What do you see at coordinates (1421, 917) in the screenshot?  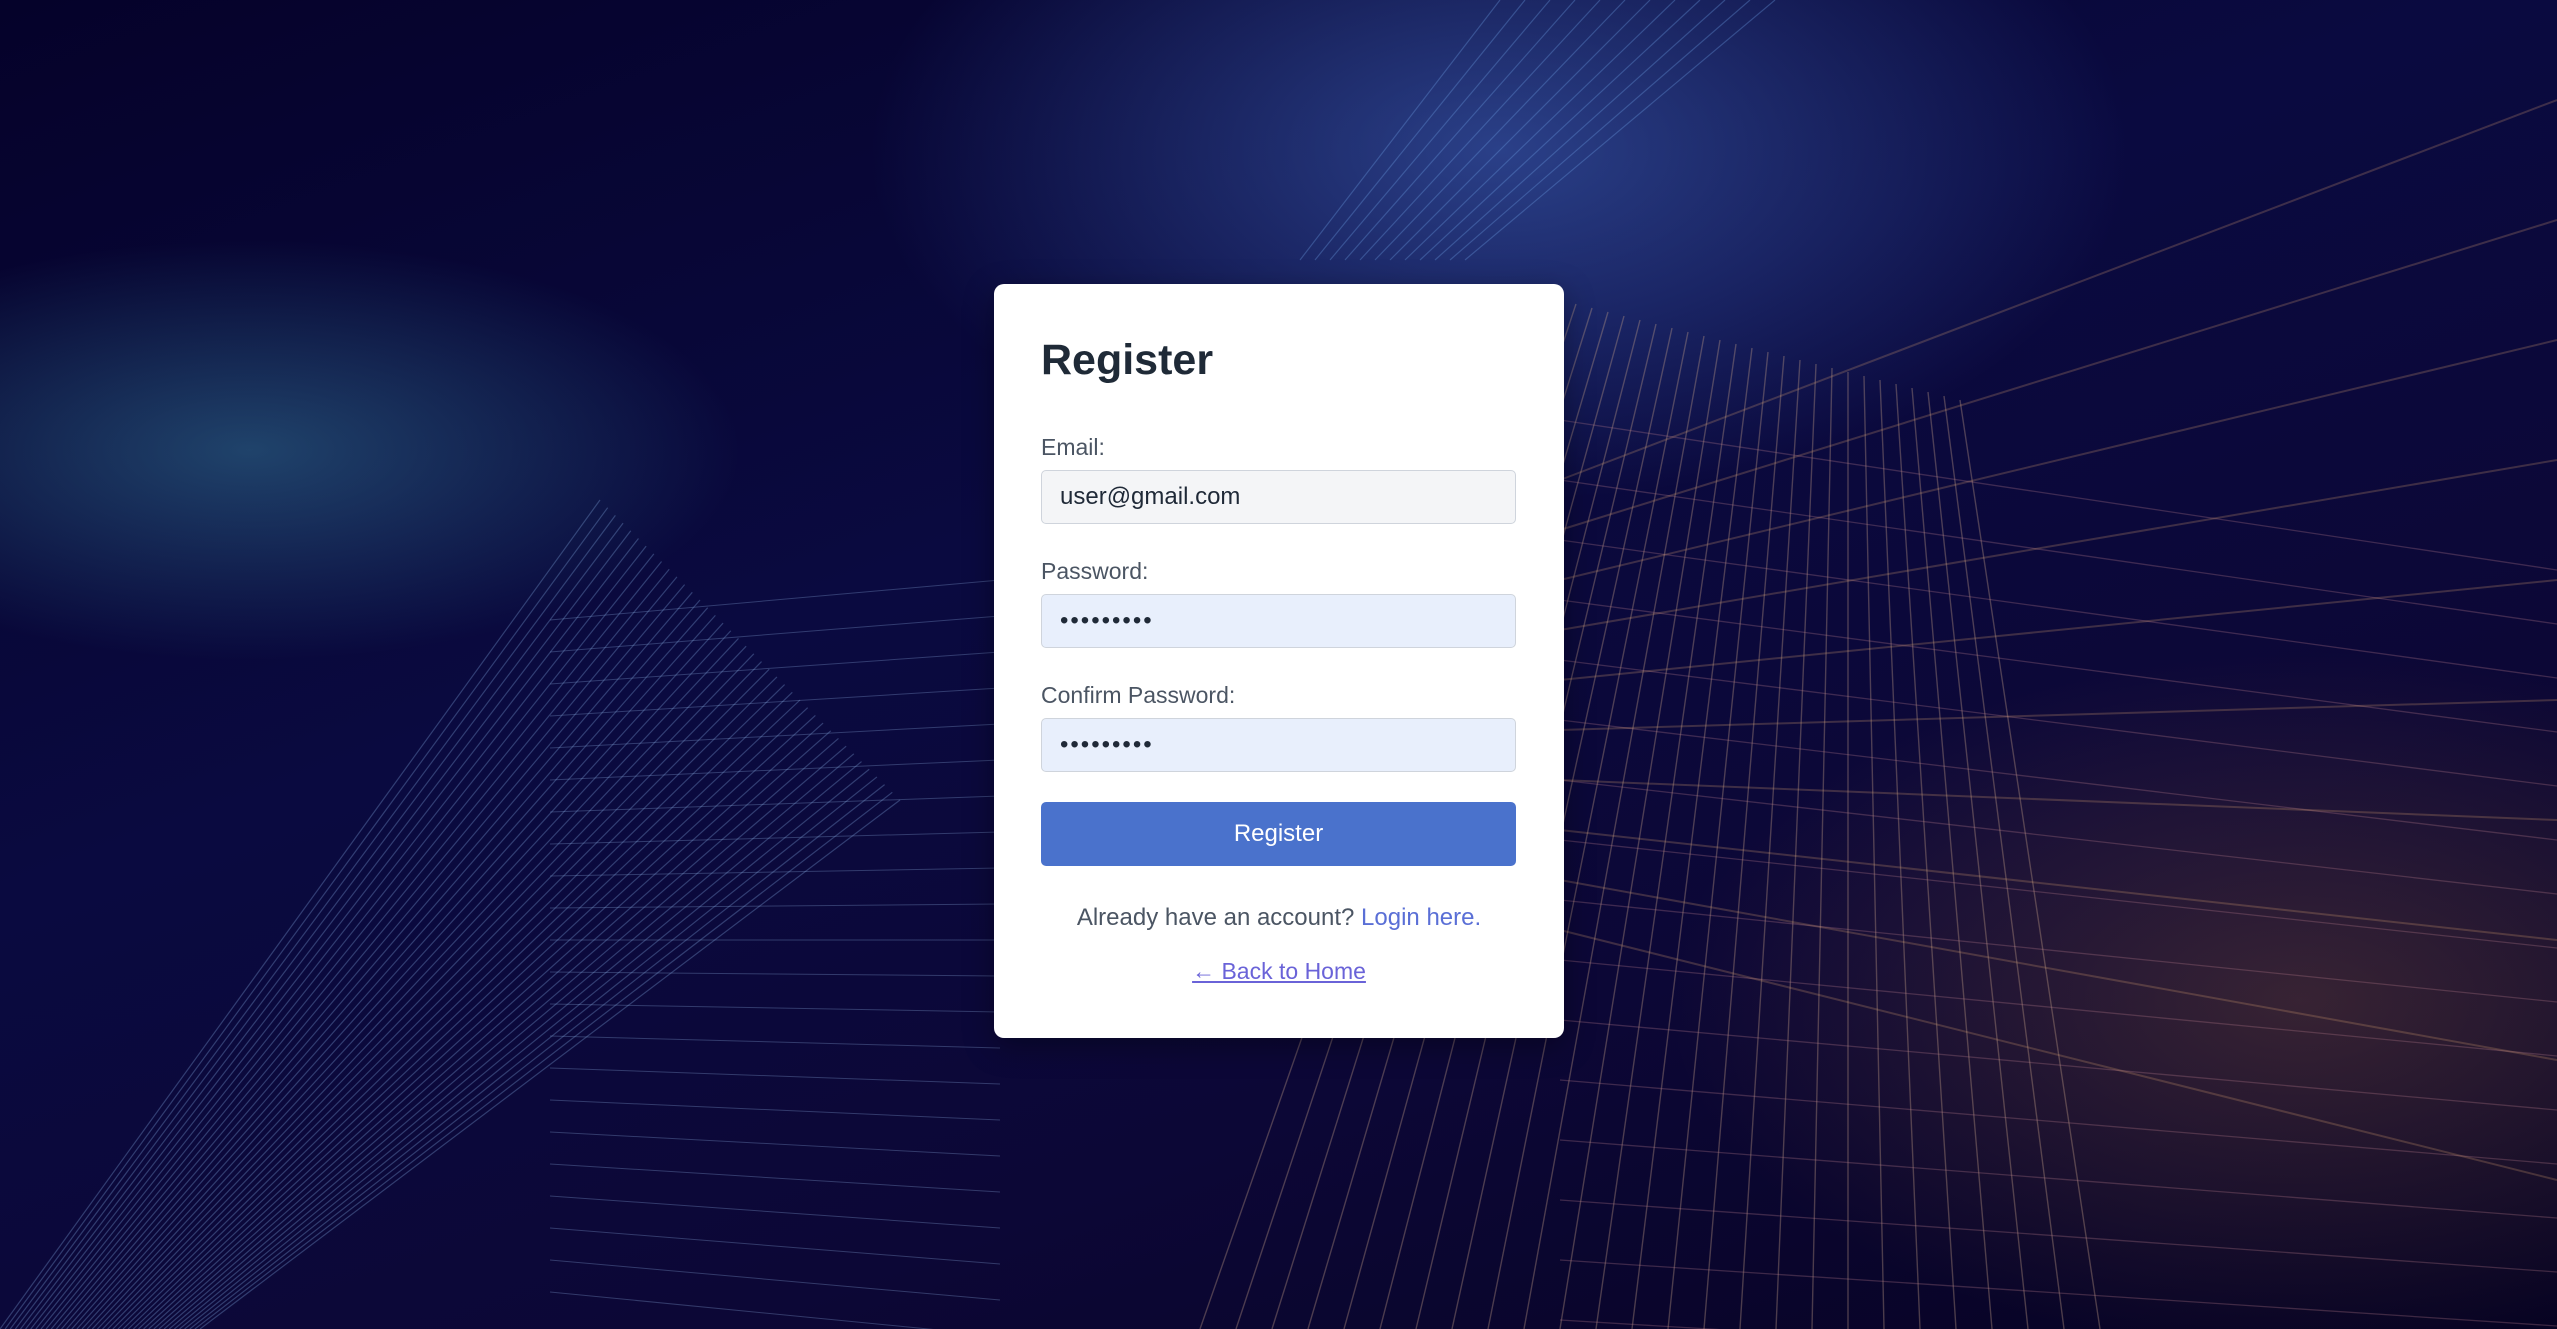 I see `login-link: Login here.` at bounding box center [1421, 917].